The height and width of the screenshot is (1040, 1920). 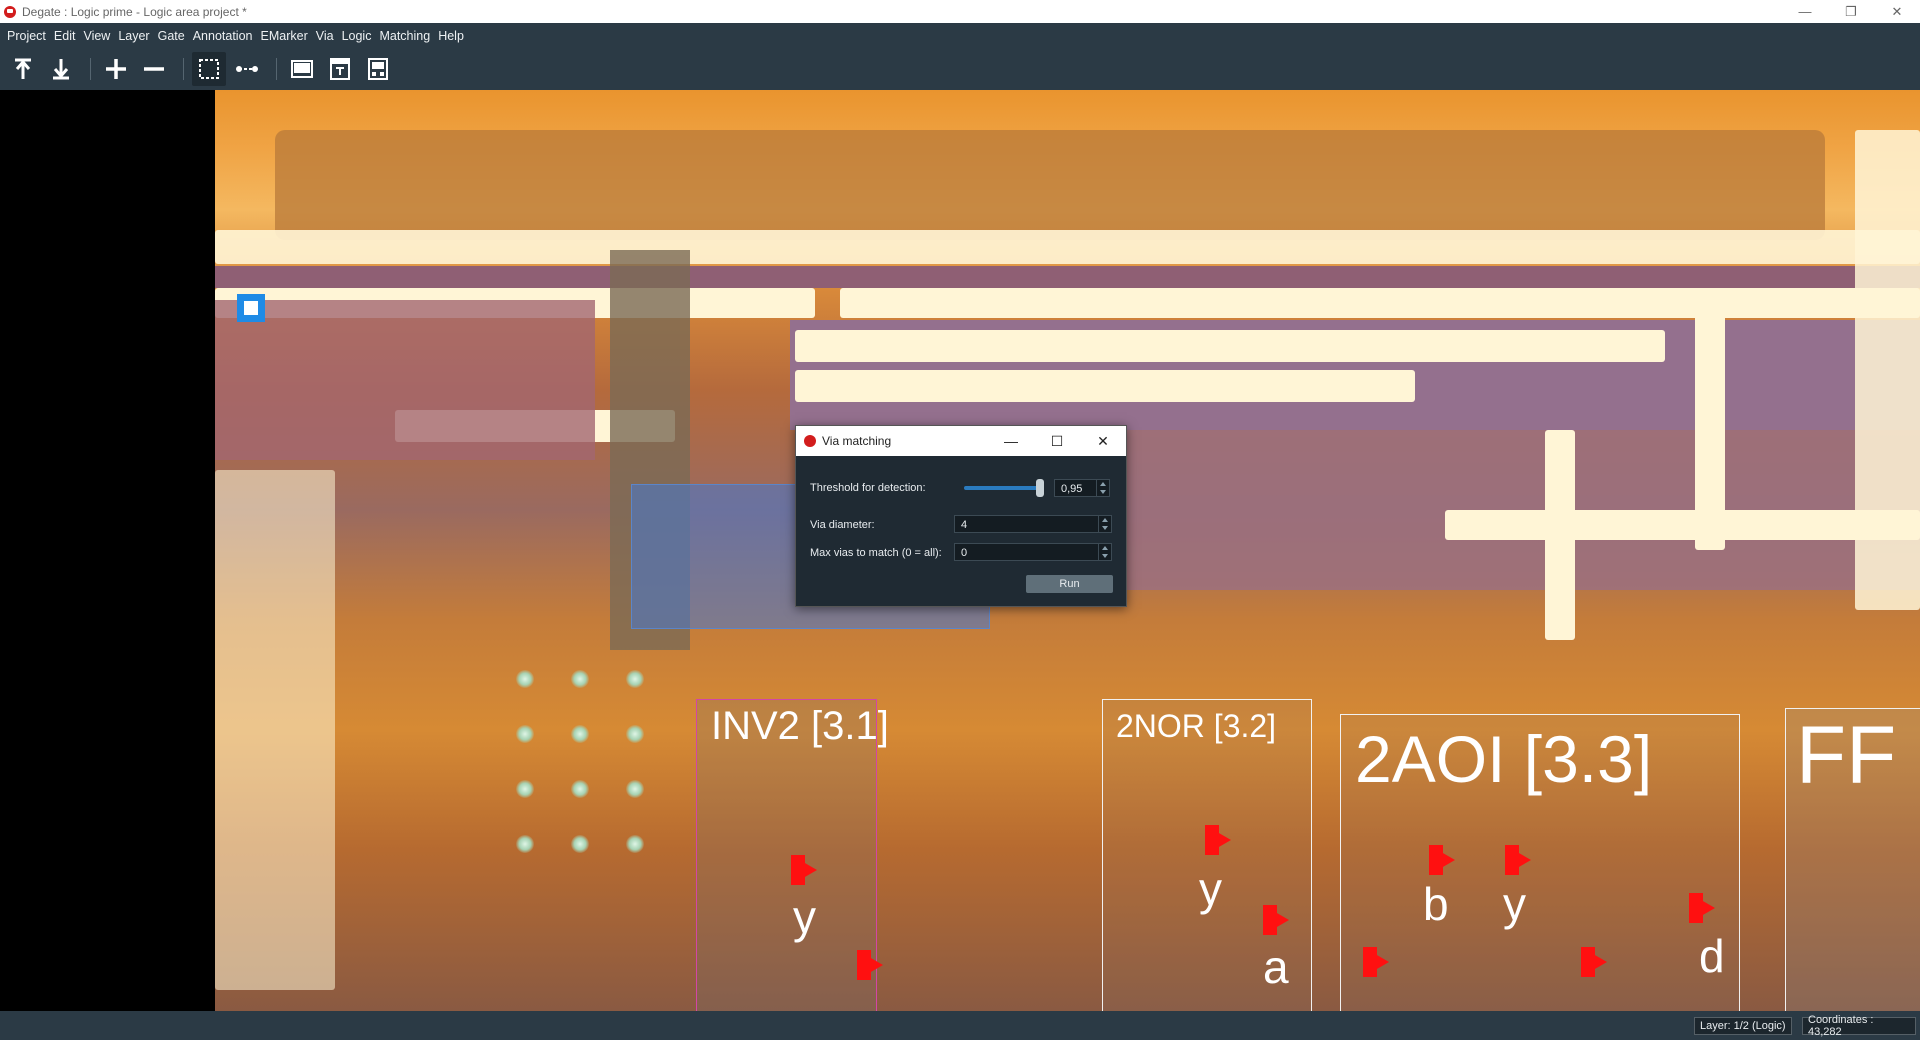 I want to click on status-bar: Layer: 1/2 (Logic) Coordinates : 43,282, so click(x=960, y=1025).